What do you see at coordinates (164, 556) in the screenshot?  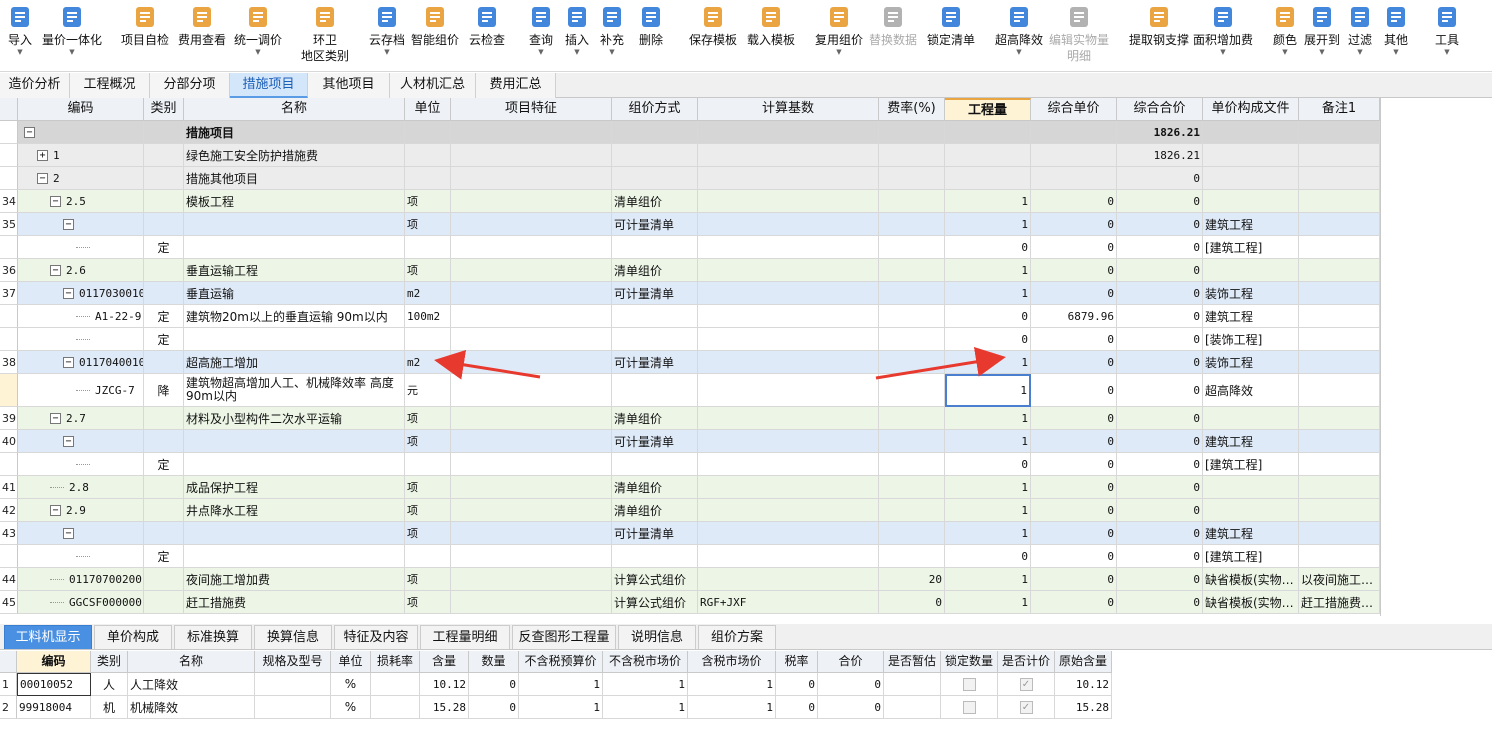 I see `cell-cat: 定` at bounding box center [164, 556].